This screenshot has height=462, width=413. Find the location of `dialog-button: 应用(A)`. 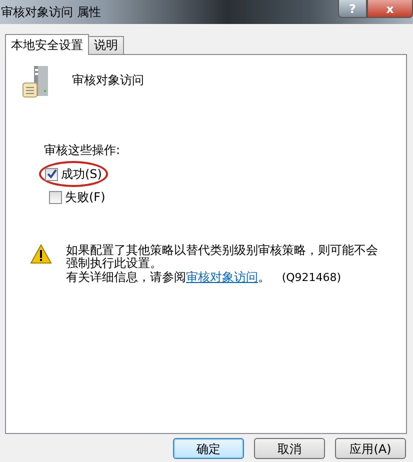

dialog-button: 应用(A) is located at coordinates (370, 448).